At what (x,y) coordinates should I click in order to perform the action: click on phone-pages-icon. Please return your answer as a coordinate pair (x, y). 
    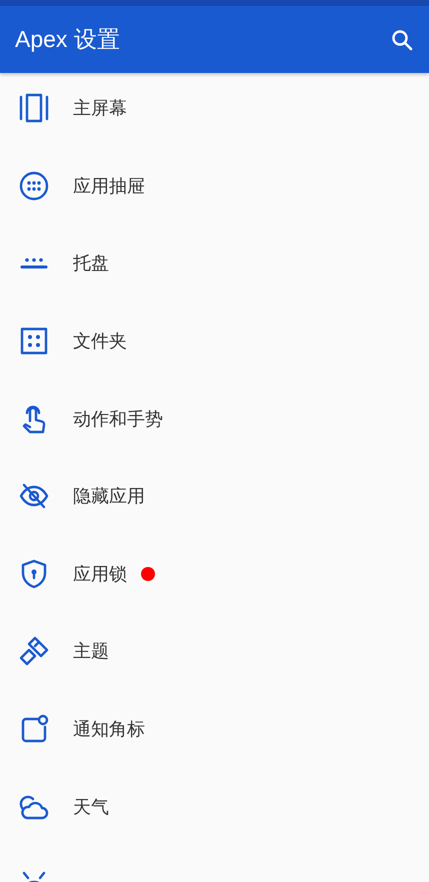
    Looking at the image, I should click on (34, 108).